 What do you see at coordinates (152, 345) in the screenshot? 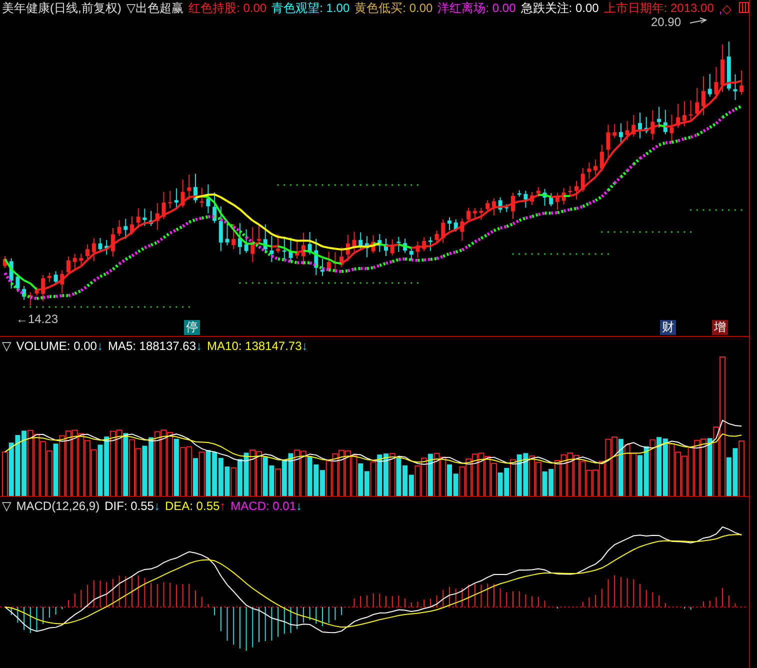
I see `indicator-reading: MA5: 188137.63` at bounding box center [152, 345].